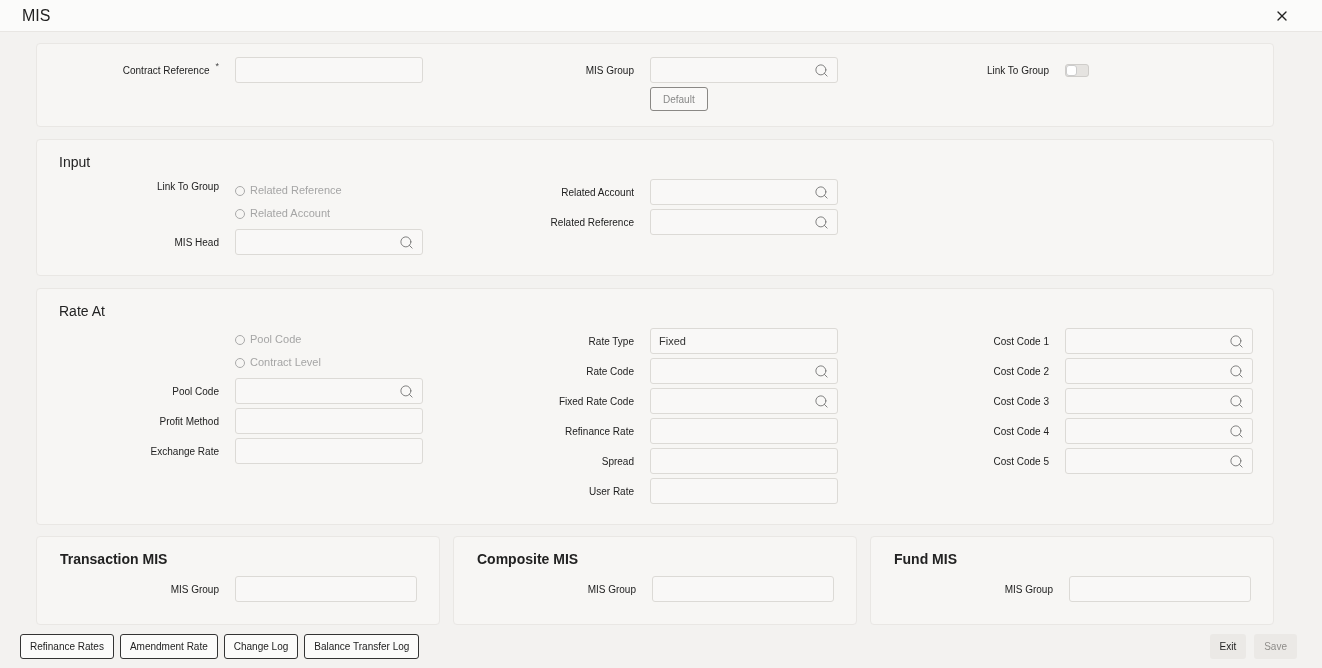 The width and height of the screenshot is (1322, 668). Describe the element at coordinates (168, 646) in the screenshot. I see `action-button: Amendment Rate` at that location.